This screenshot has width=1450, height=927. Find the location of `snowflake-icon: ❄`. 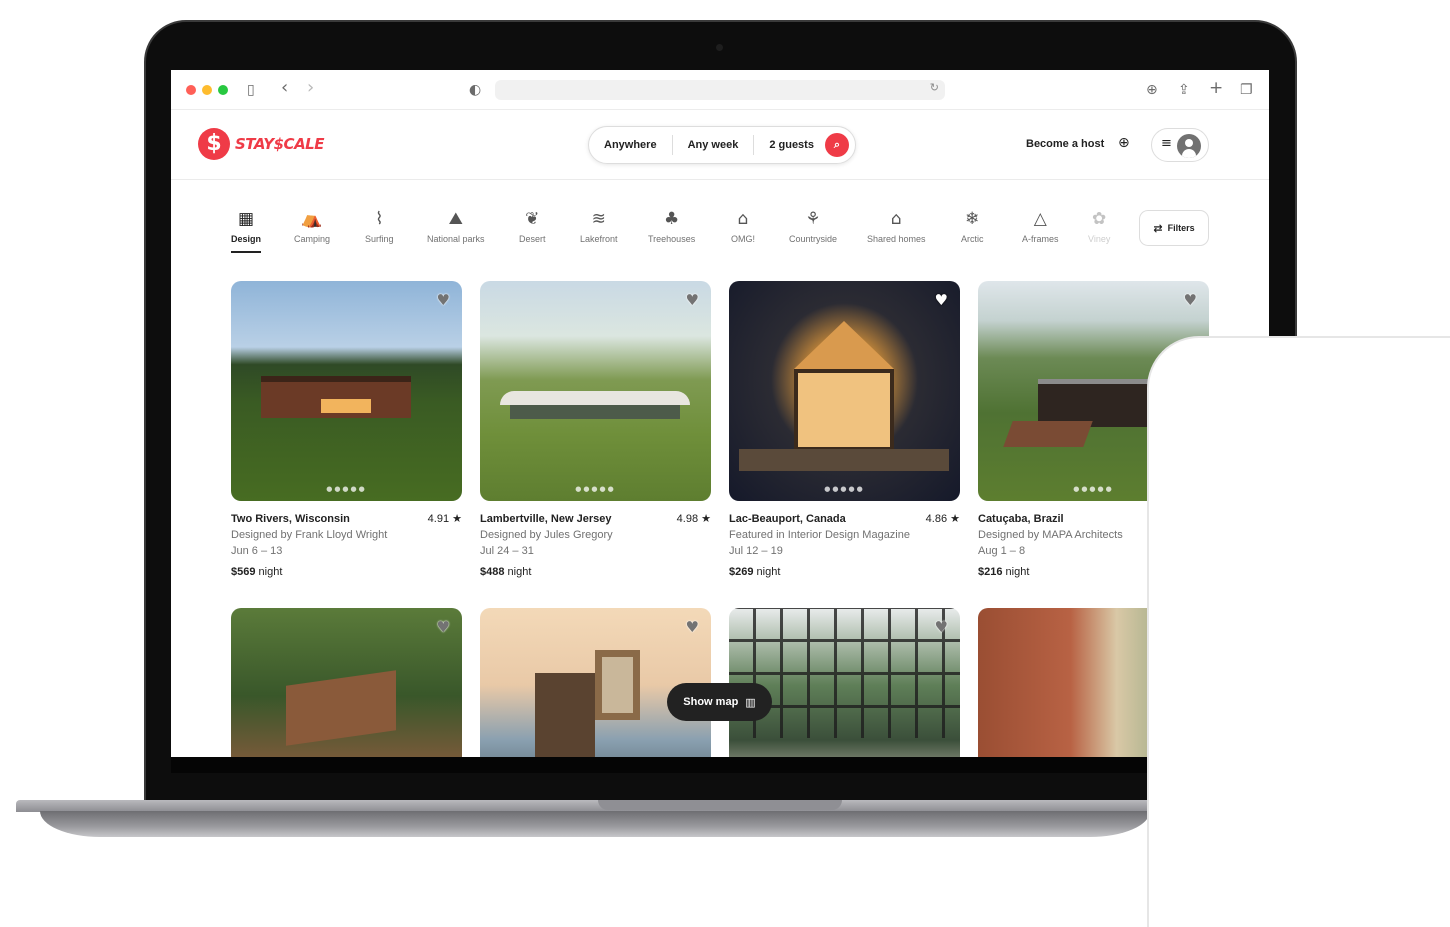

snowflake-icon: ❄ is located at coordinates (972, 219).